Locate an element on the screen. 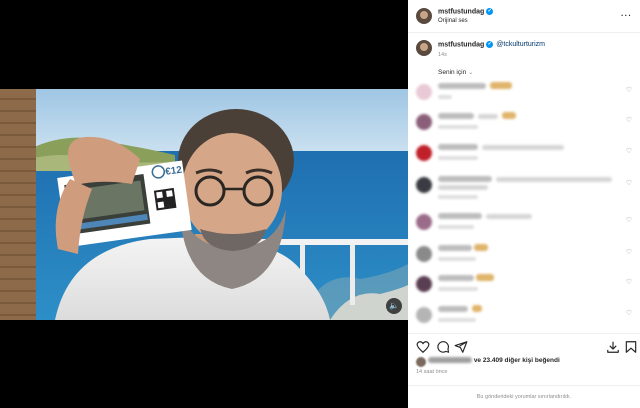 The height and width of the screenshot is (408, 640). mention-link: @tckulturturizm is located at coordinates (520, 44).